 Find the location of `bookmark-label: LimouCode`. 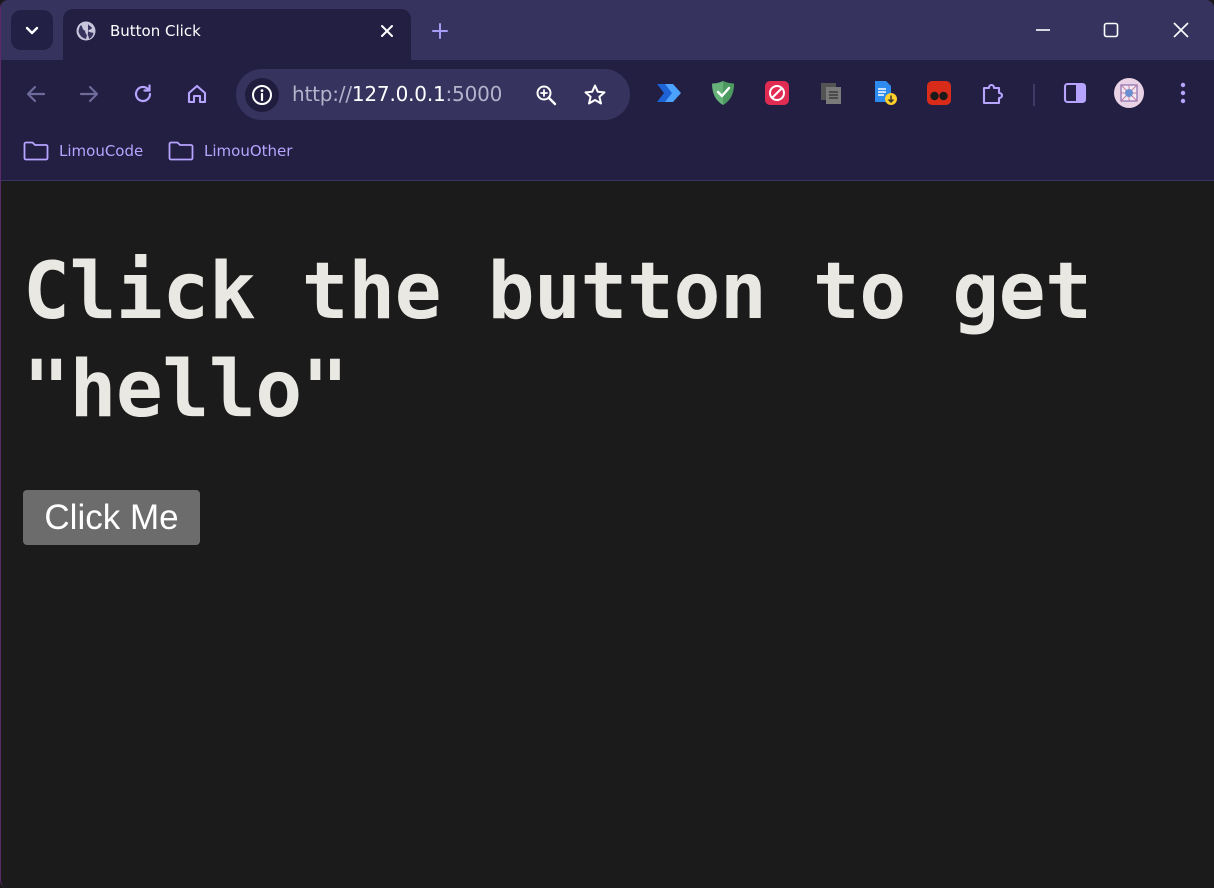

bookmark-label: LimouCode is located at coordinates (101, 151).